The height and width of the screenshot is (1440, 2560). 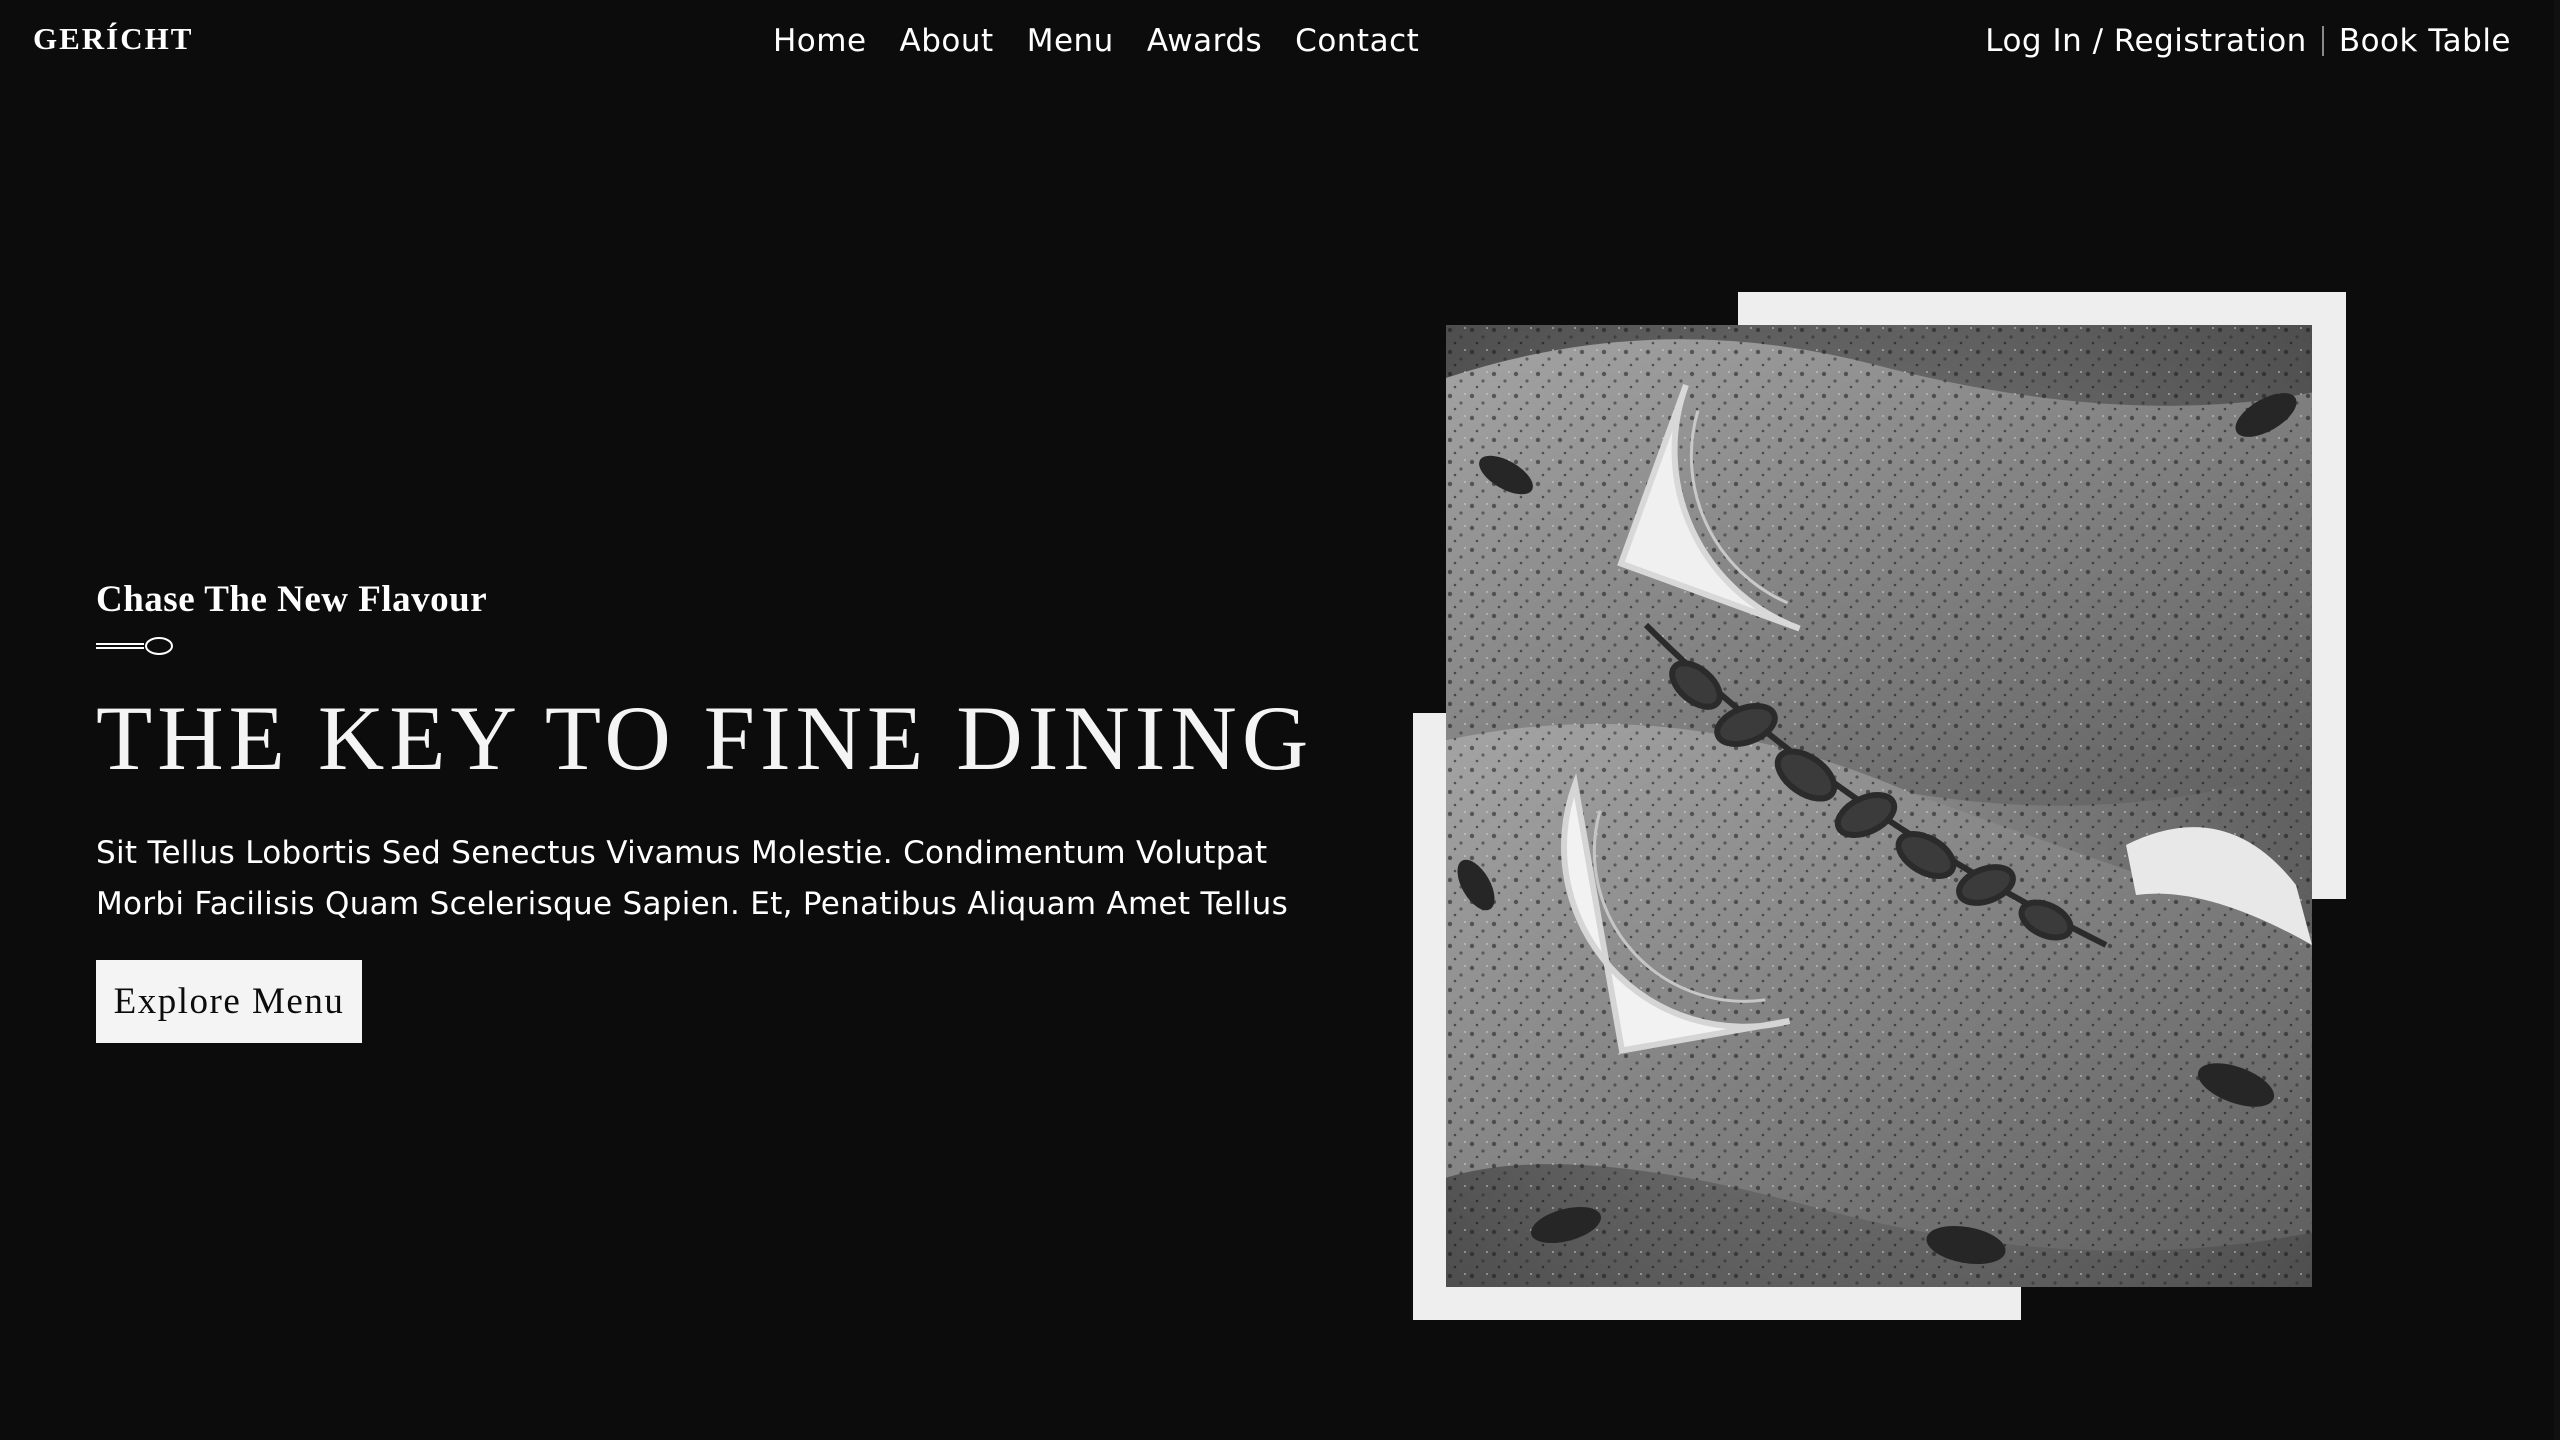 I want to click on nav-link-home: Home, so click(x=820, y=41).